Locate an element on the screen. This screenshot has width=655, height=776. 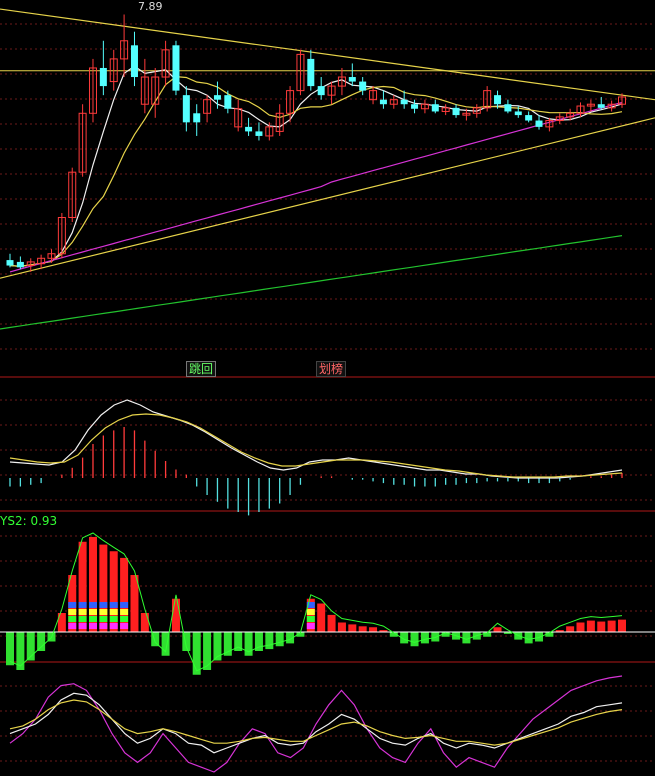
signal-tag-red: 划榜 is located at coordinates (331, 369).